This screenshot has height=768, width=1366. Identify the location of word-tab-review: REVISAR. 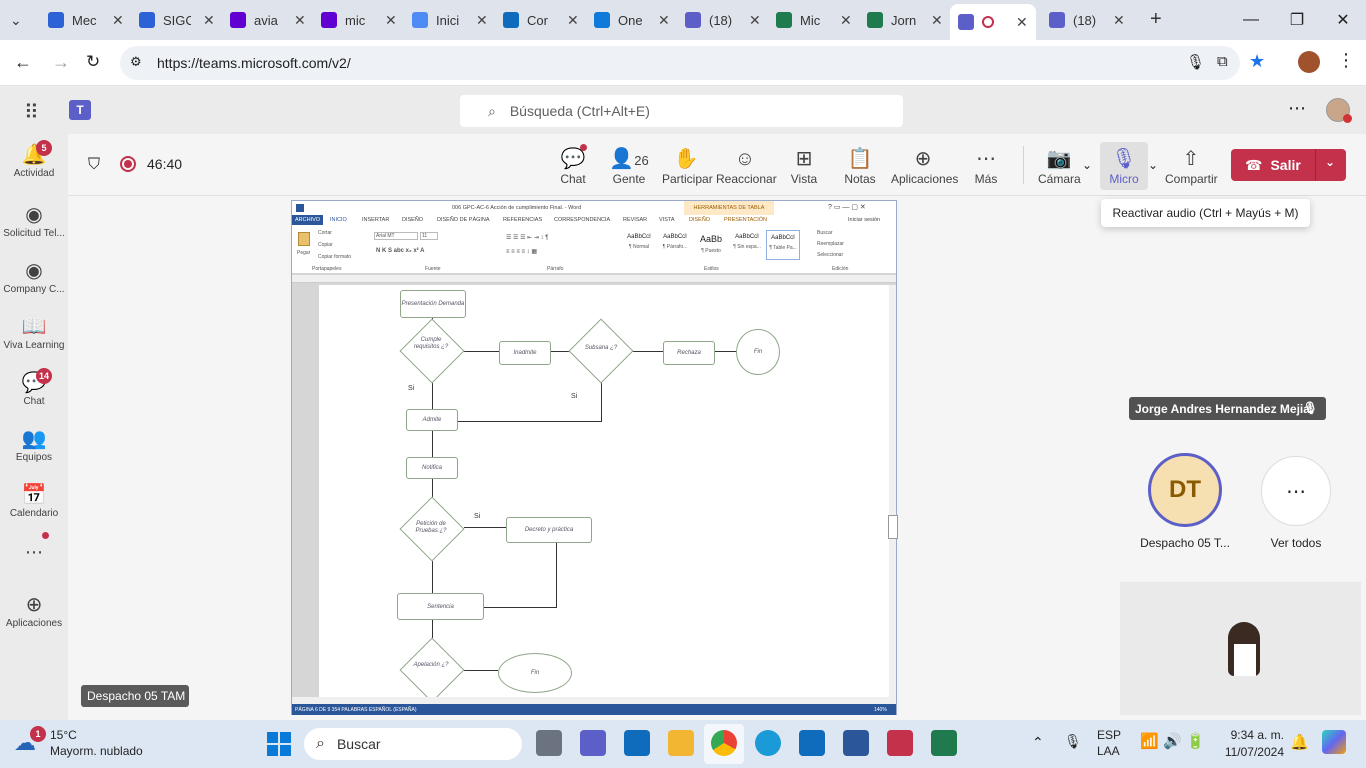
(635, 220).